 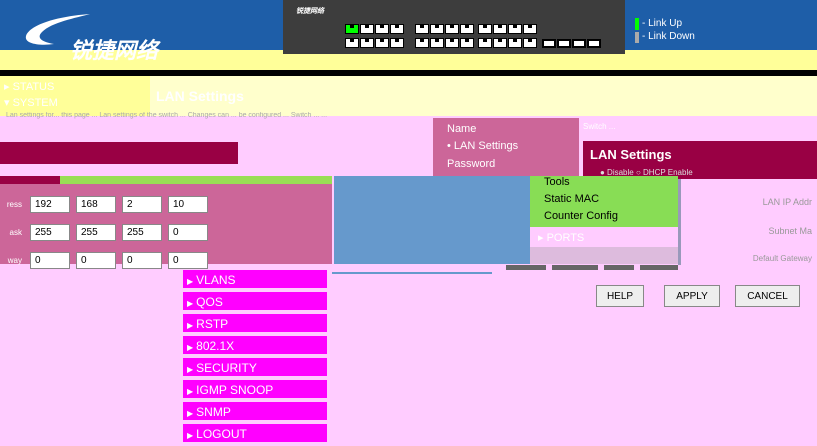 I want to click on menu-item-vlans: ▶ VLANS, so click(x=255, y=280).